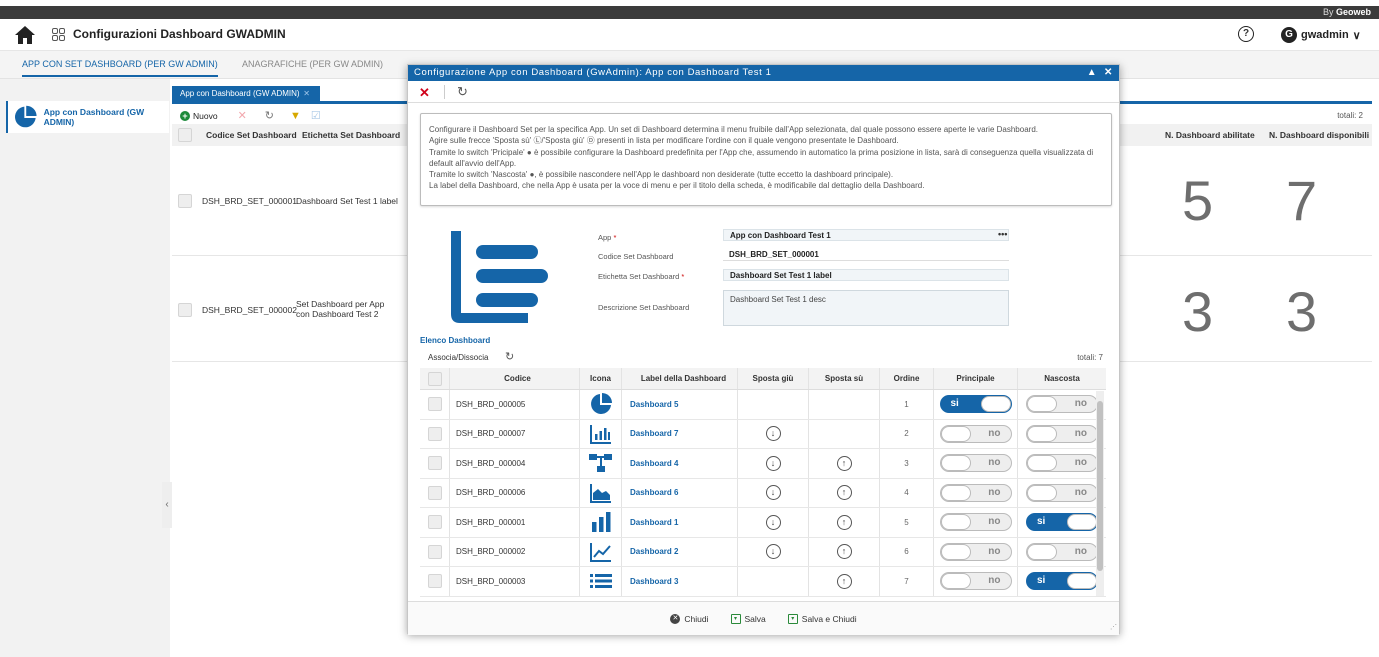  I want to click on associa-button: Associa/Dissocia, so click(458, 357).